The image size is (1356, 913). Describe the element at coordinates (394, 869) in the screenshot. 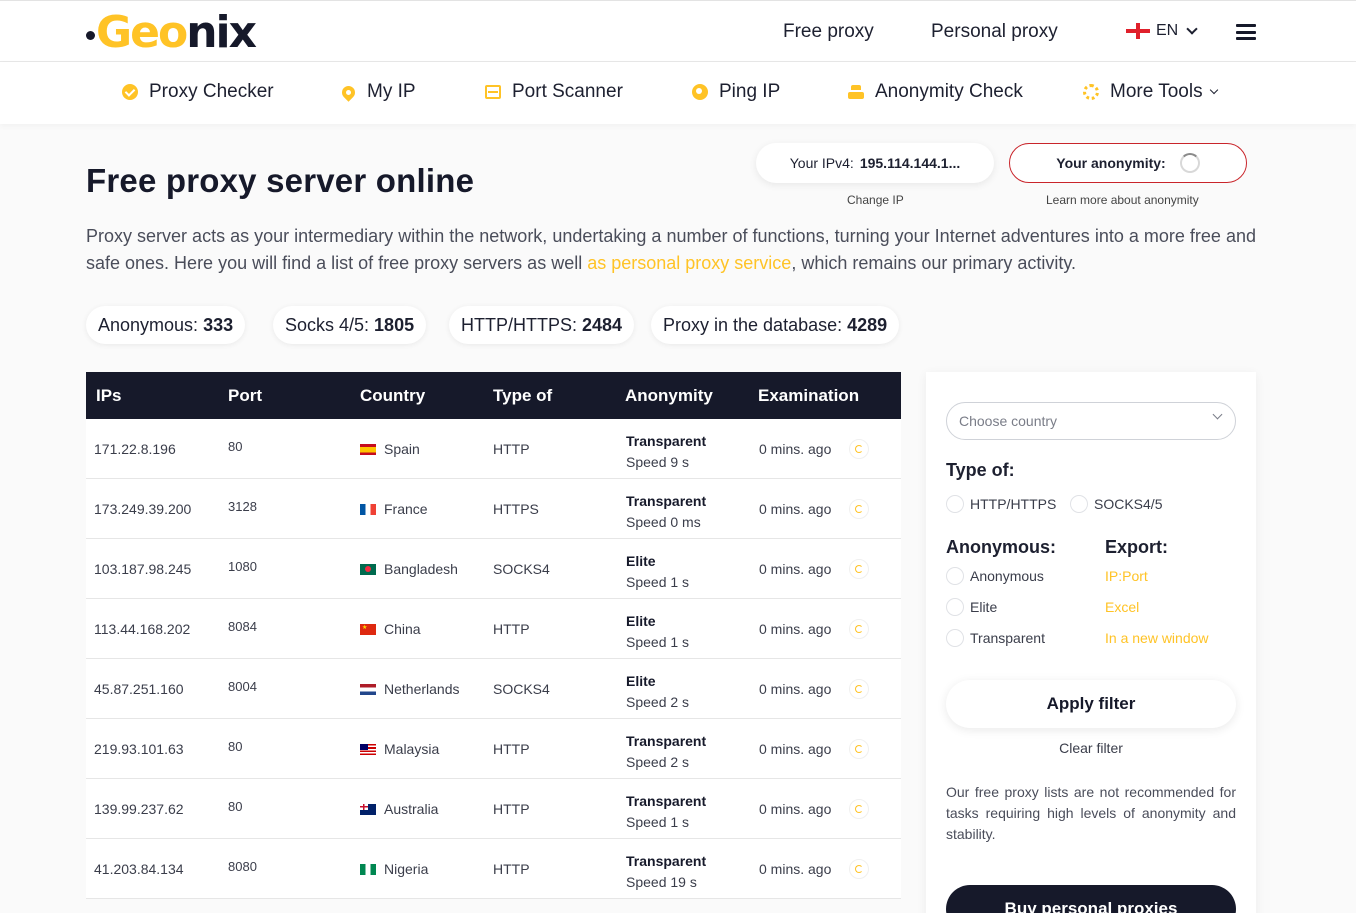

I see `cell-country: Nigeria` at that location.